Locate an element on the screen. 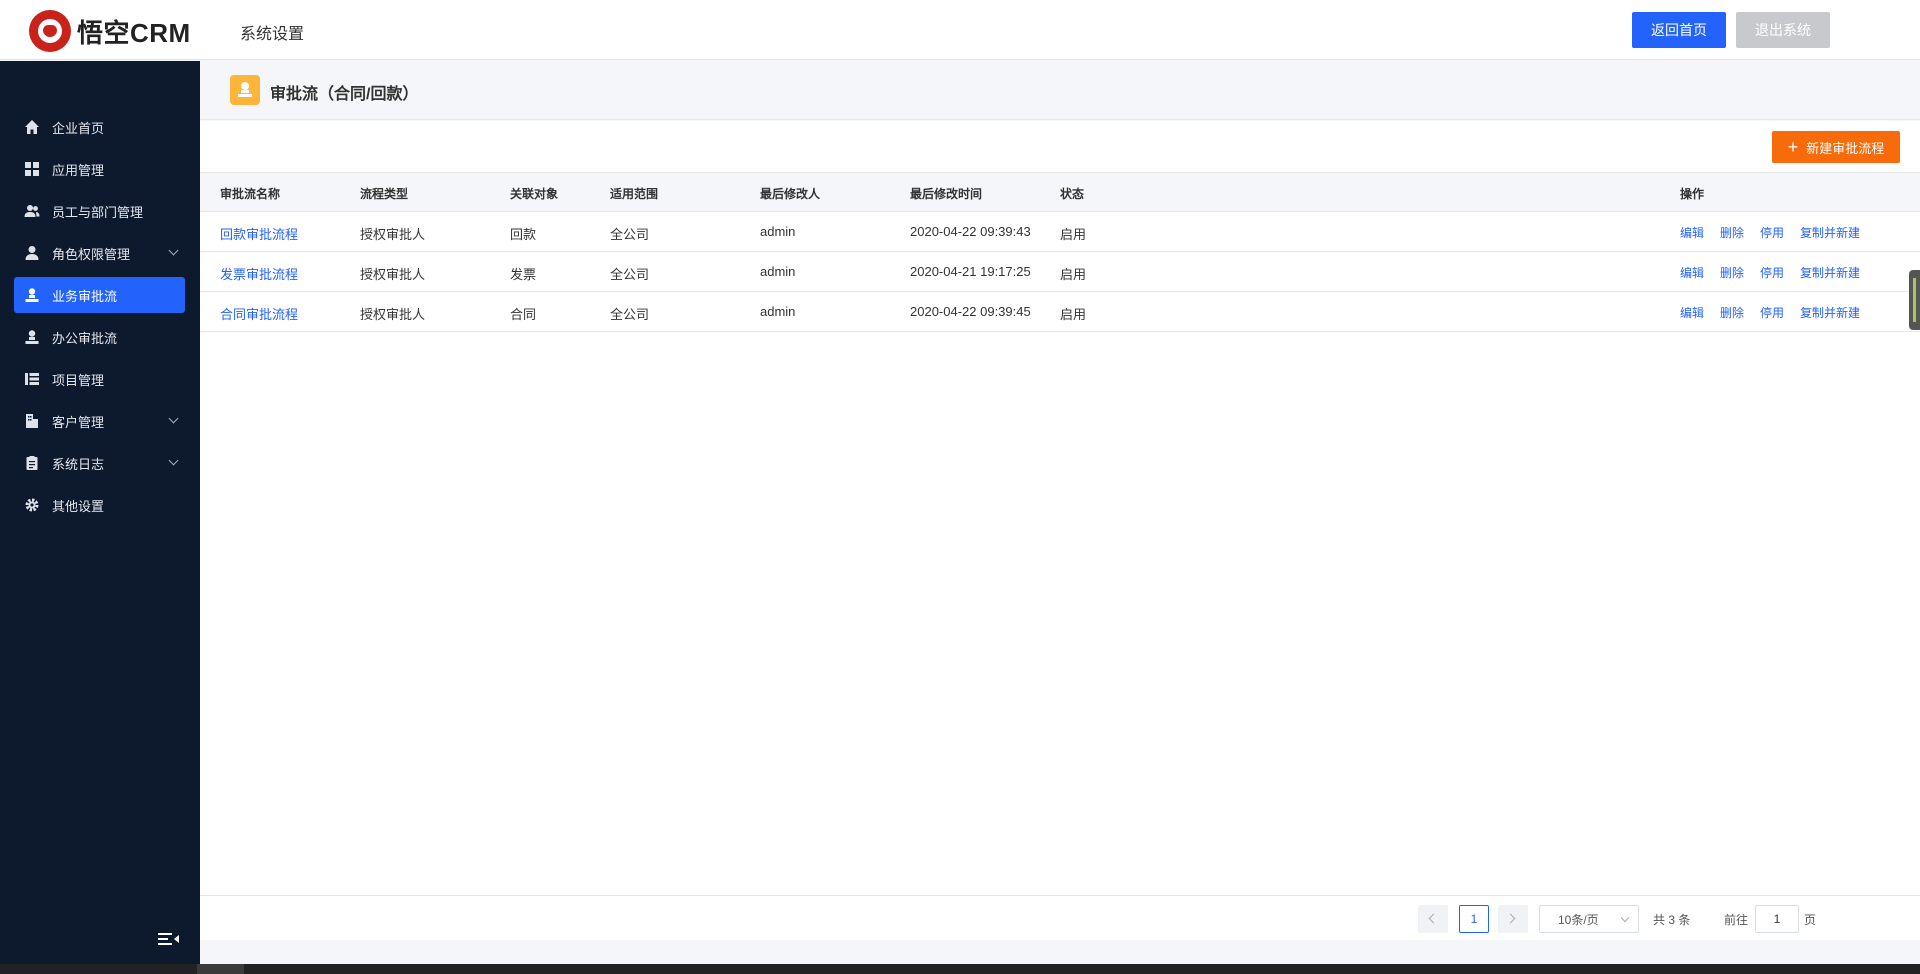 The height and width of the screenshot is (974, 1920). chevron-left-icon is located at coordinates (1433, 918).